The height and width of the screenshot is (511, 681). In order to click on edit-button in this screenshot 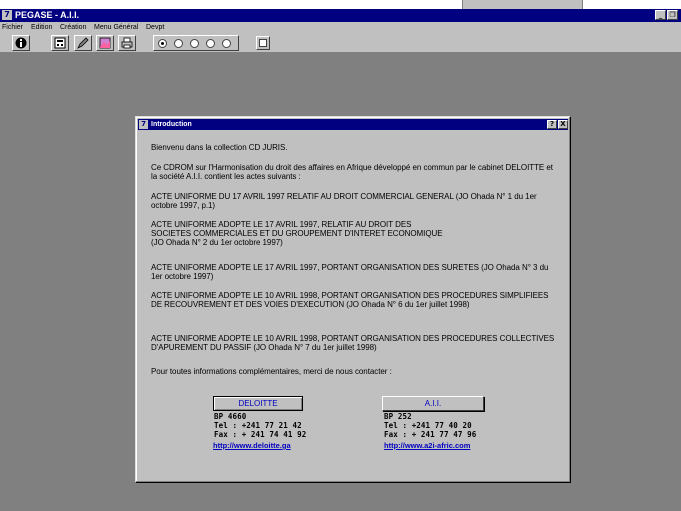, I will do `click(83, 43)`.